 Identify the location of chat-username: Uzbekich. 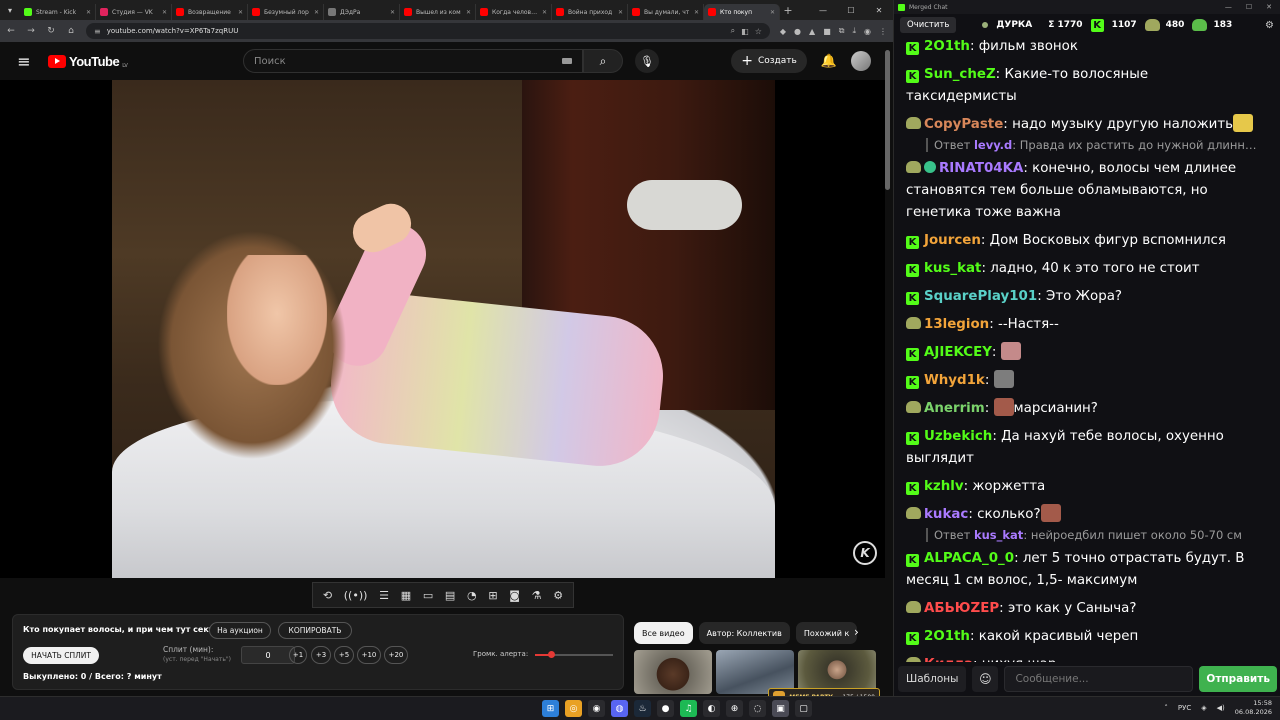
(958, 436).